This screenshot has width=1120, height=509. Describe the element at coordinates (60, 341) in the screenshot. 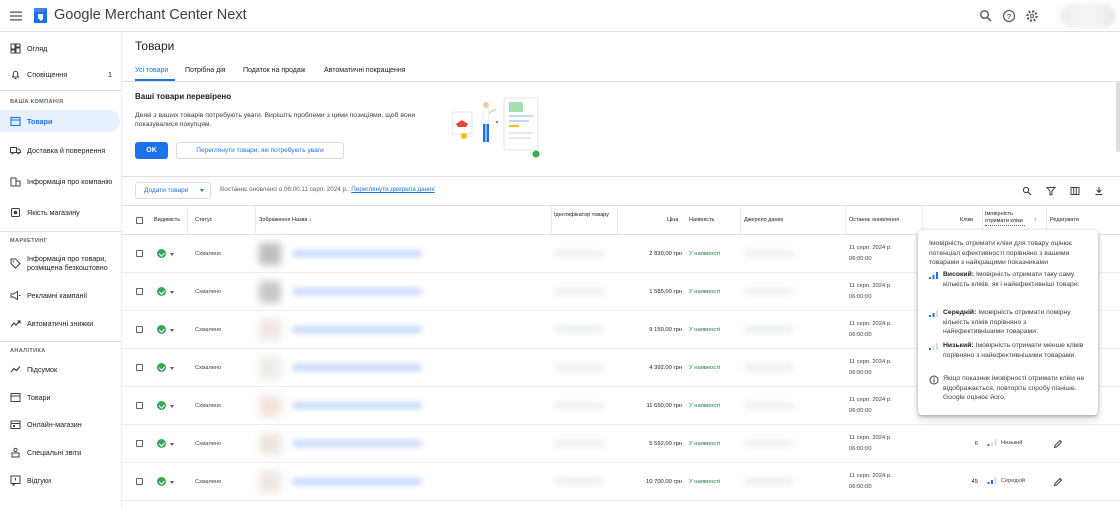

I see `divider` at that location.